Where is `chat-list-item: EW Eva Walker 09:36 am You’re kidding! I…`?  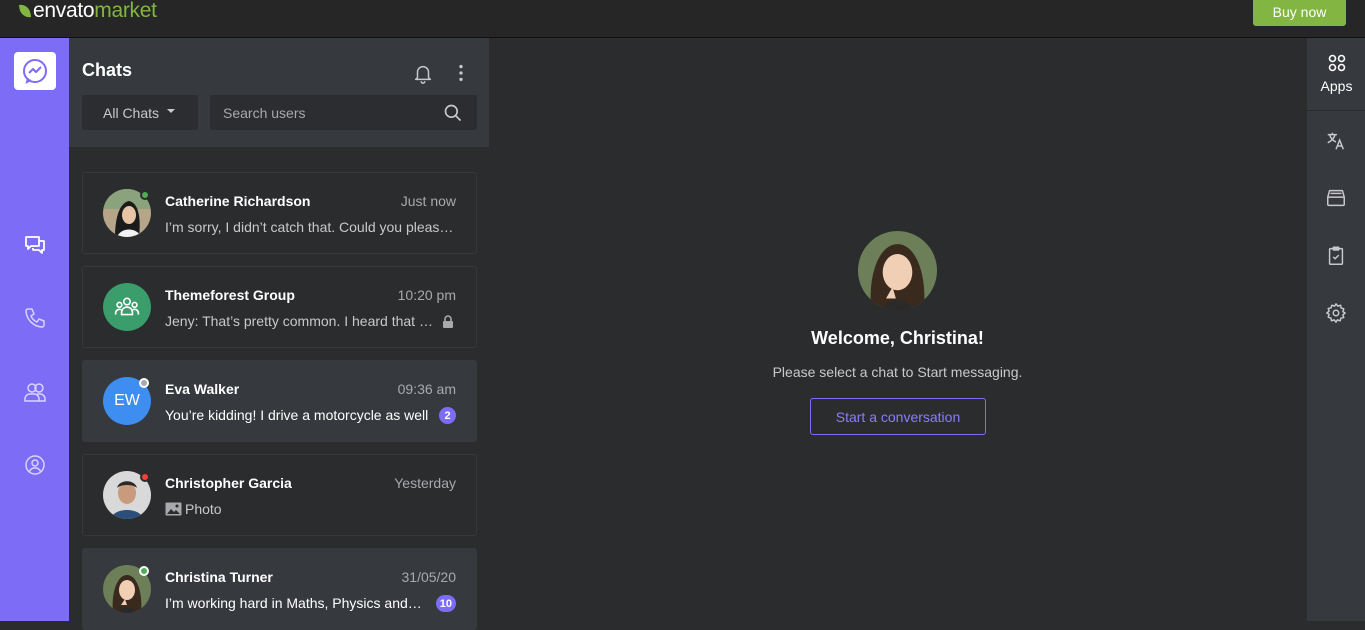 chat-list-item: EW Eva Walker 09:36 am You’re kidding! I… is located at coordinates (279, 401).